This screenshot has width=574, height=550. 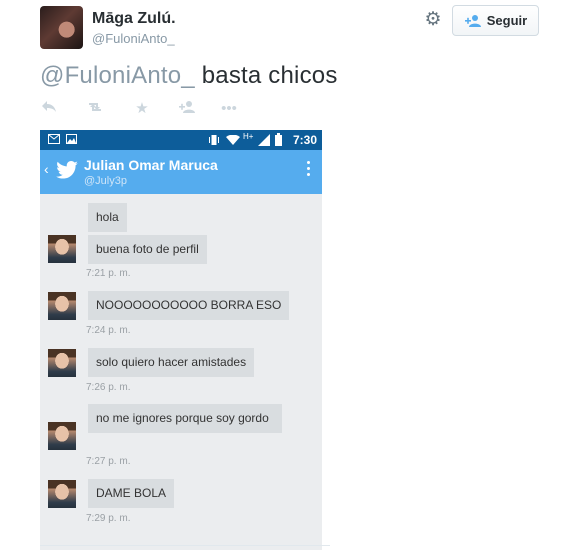 What do you see at coordinates (61, 27) in the screenshot?
I see `author-avatar` at bounding box center [61, 27].